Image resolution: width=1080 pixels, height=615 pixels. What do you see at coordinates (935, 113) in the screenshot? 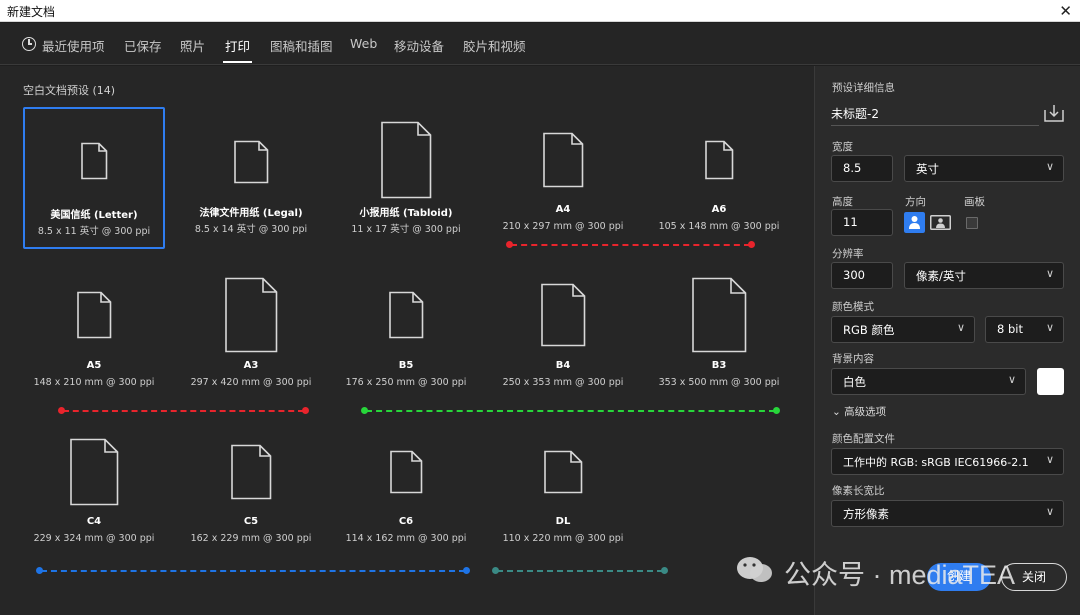
I see `document-title-input: 未标题-2` at bounding box center [935, 113].